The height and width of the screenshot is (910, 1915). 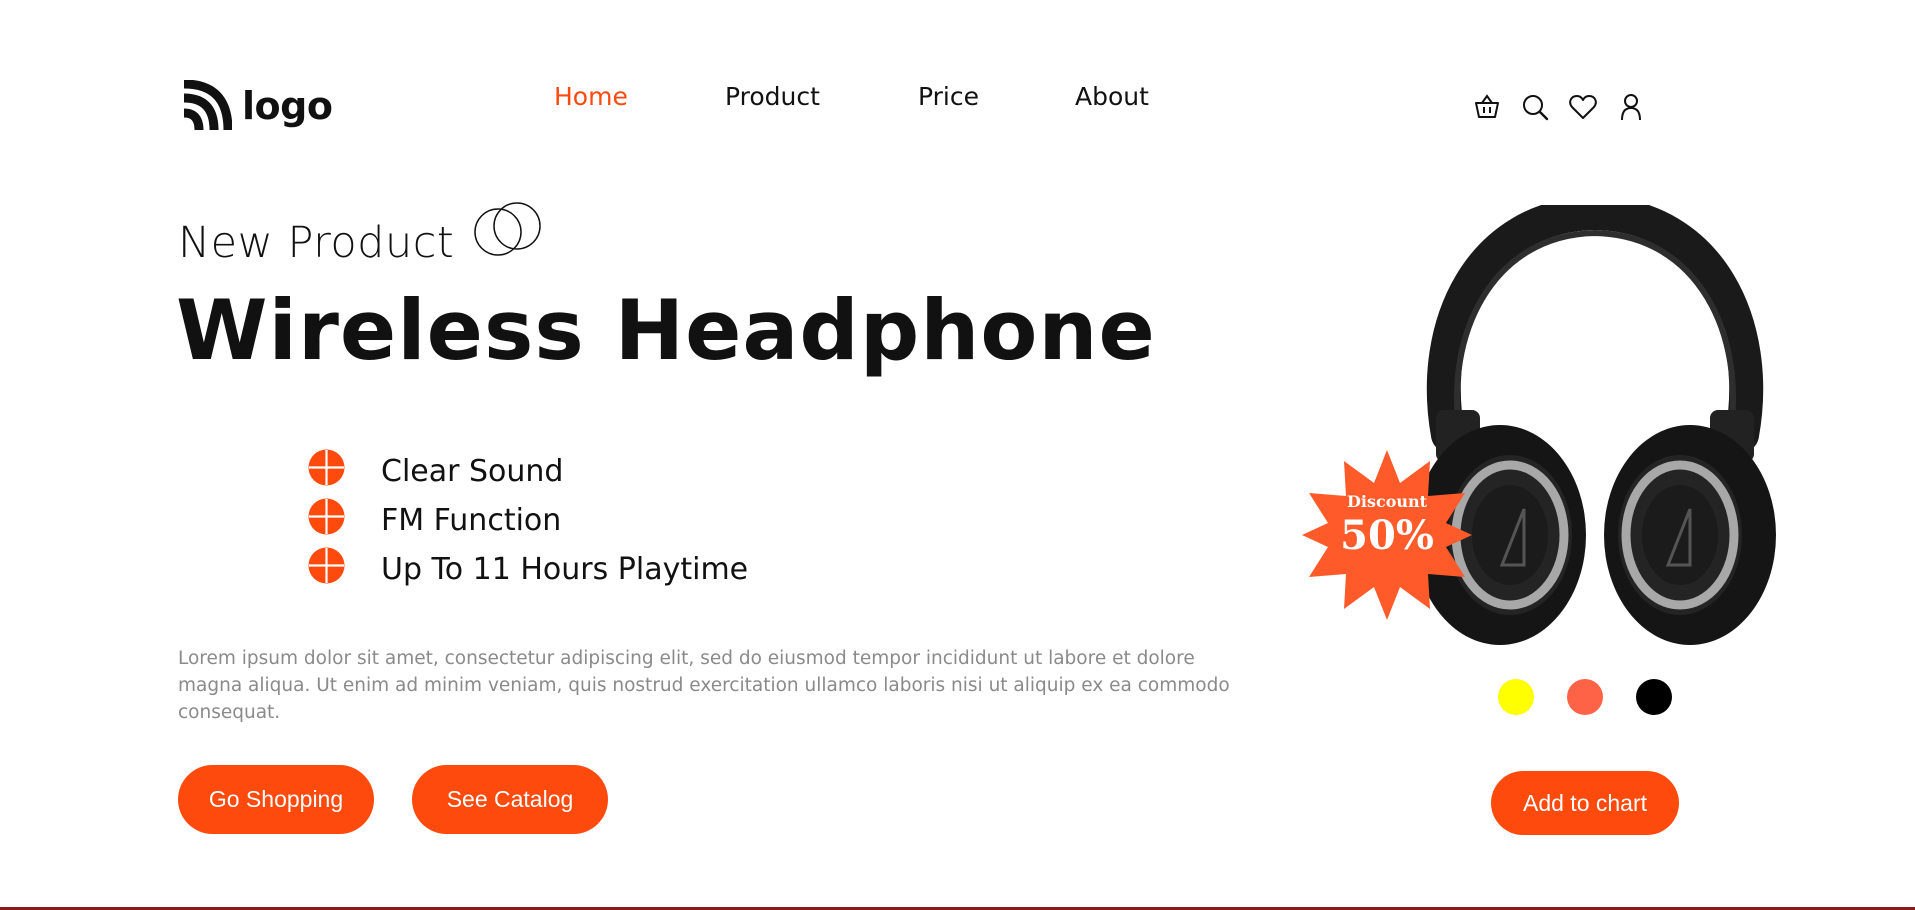 I want to click on feature-item: FM Function, so click(x=528, y=516).